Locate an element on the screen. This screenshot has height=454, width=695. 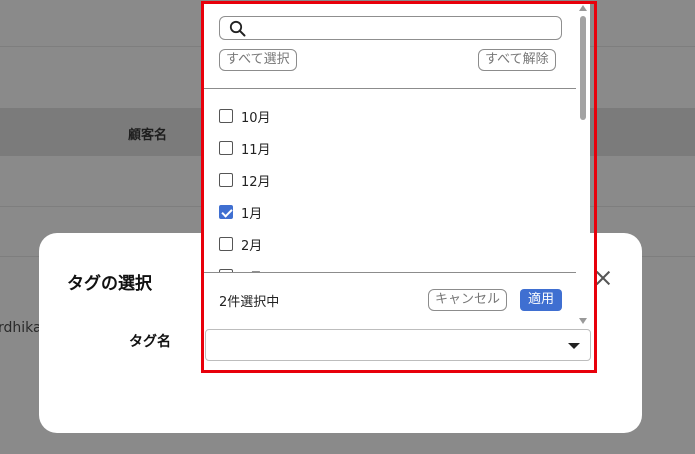
option-item: 11月 is located at coordinates (245, 148).